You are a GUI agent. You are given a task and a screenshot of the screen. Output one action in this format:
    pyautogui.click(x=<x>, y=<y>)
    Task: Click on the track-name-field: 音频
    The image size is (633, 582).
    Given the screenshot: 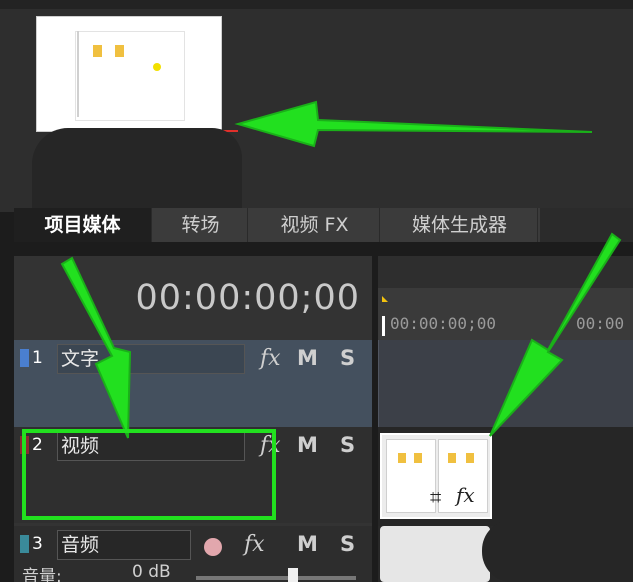 What is the action you would take?
    pyautogui.click(x=124, y=545)
    